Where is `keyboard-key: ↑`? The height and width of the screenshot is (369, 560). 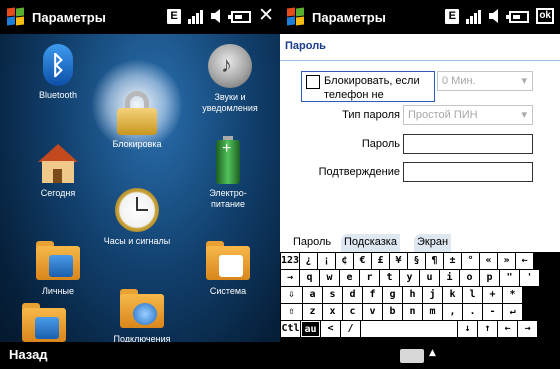 keyboard-key: ↑ is located at coordinates (487, 329).